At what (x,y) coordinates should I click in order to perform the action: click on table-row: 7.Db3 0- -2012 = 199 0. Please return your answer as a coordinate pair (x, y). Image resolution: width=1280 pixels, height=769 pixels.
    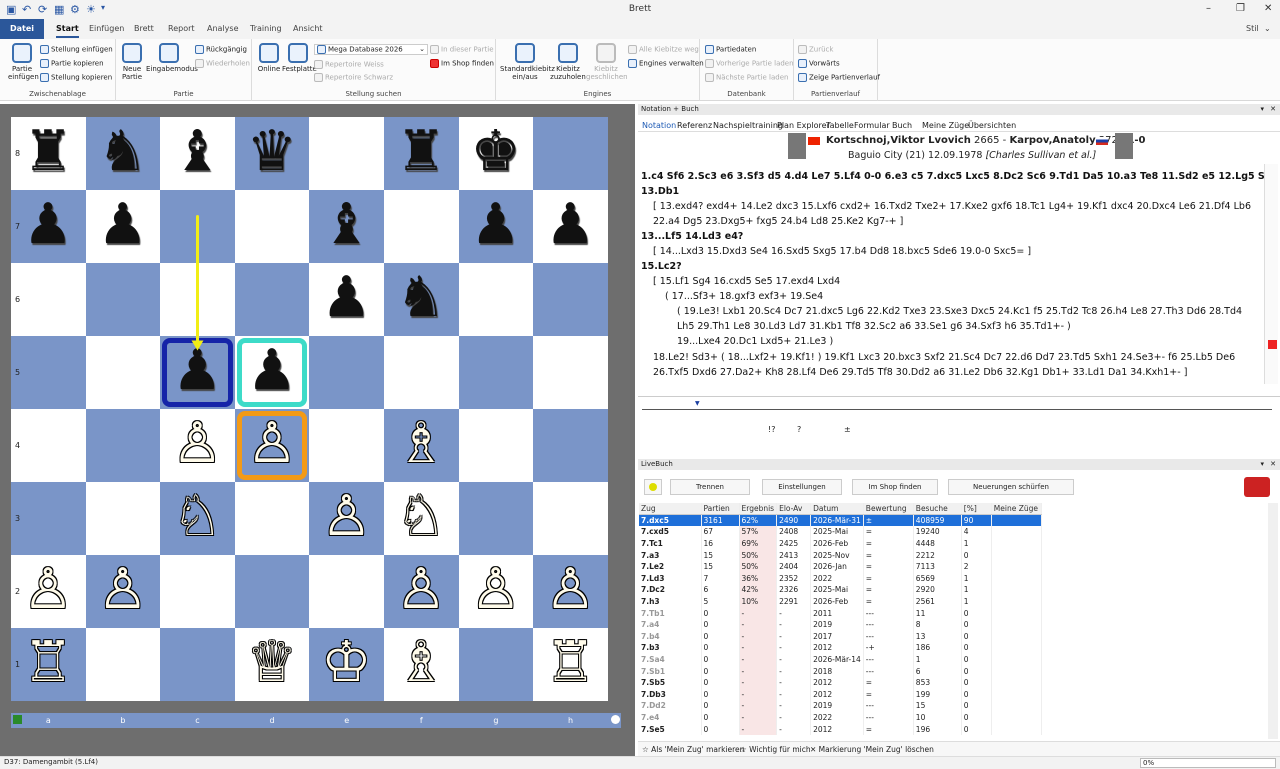
    Looking at the image, I should click on (840, 694).